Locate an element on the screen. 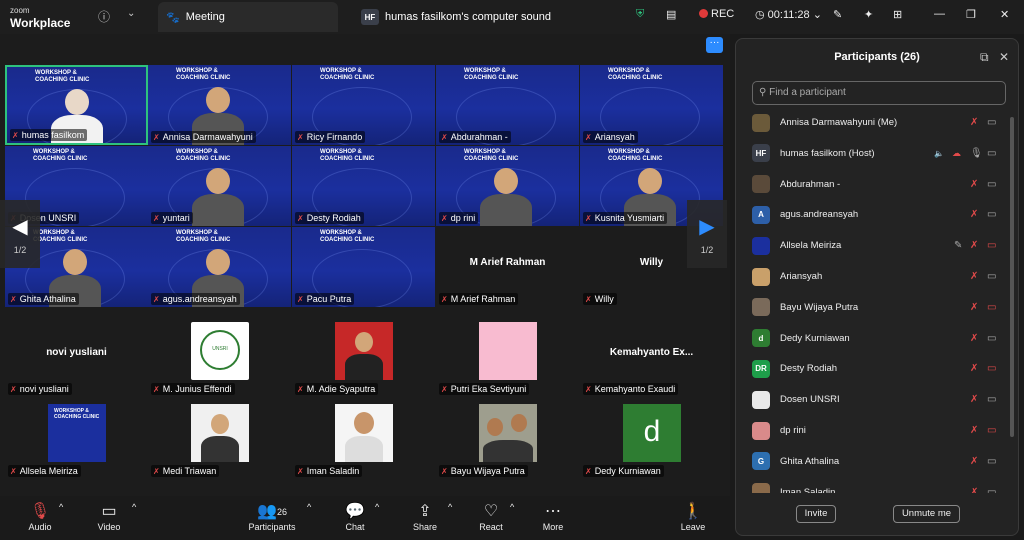  video-tile: ✗ Iman Saladin is located at coordinates (363, 439).